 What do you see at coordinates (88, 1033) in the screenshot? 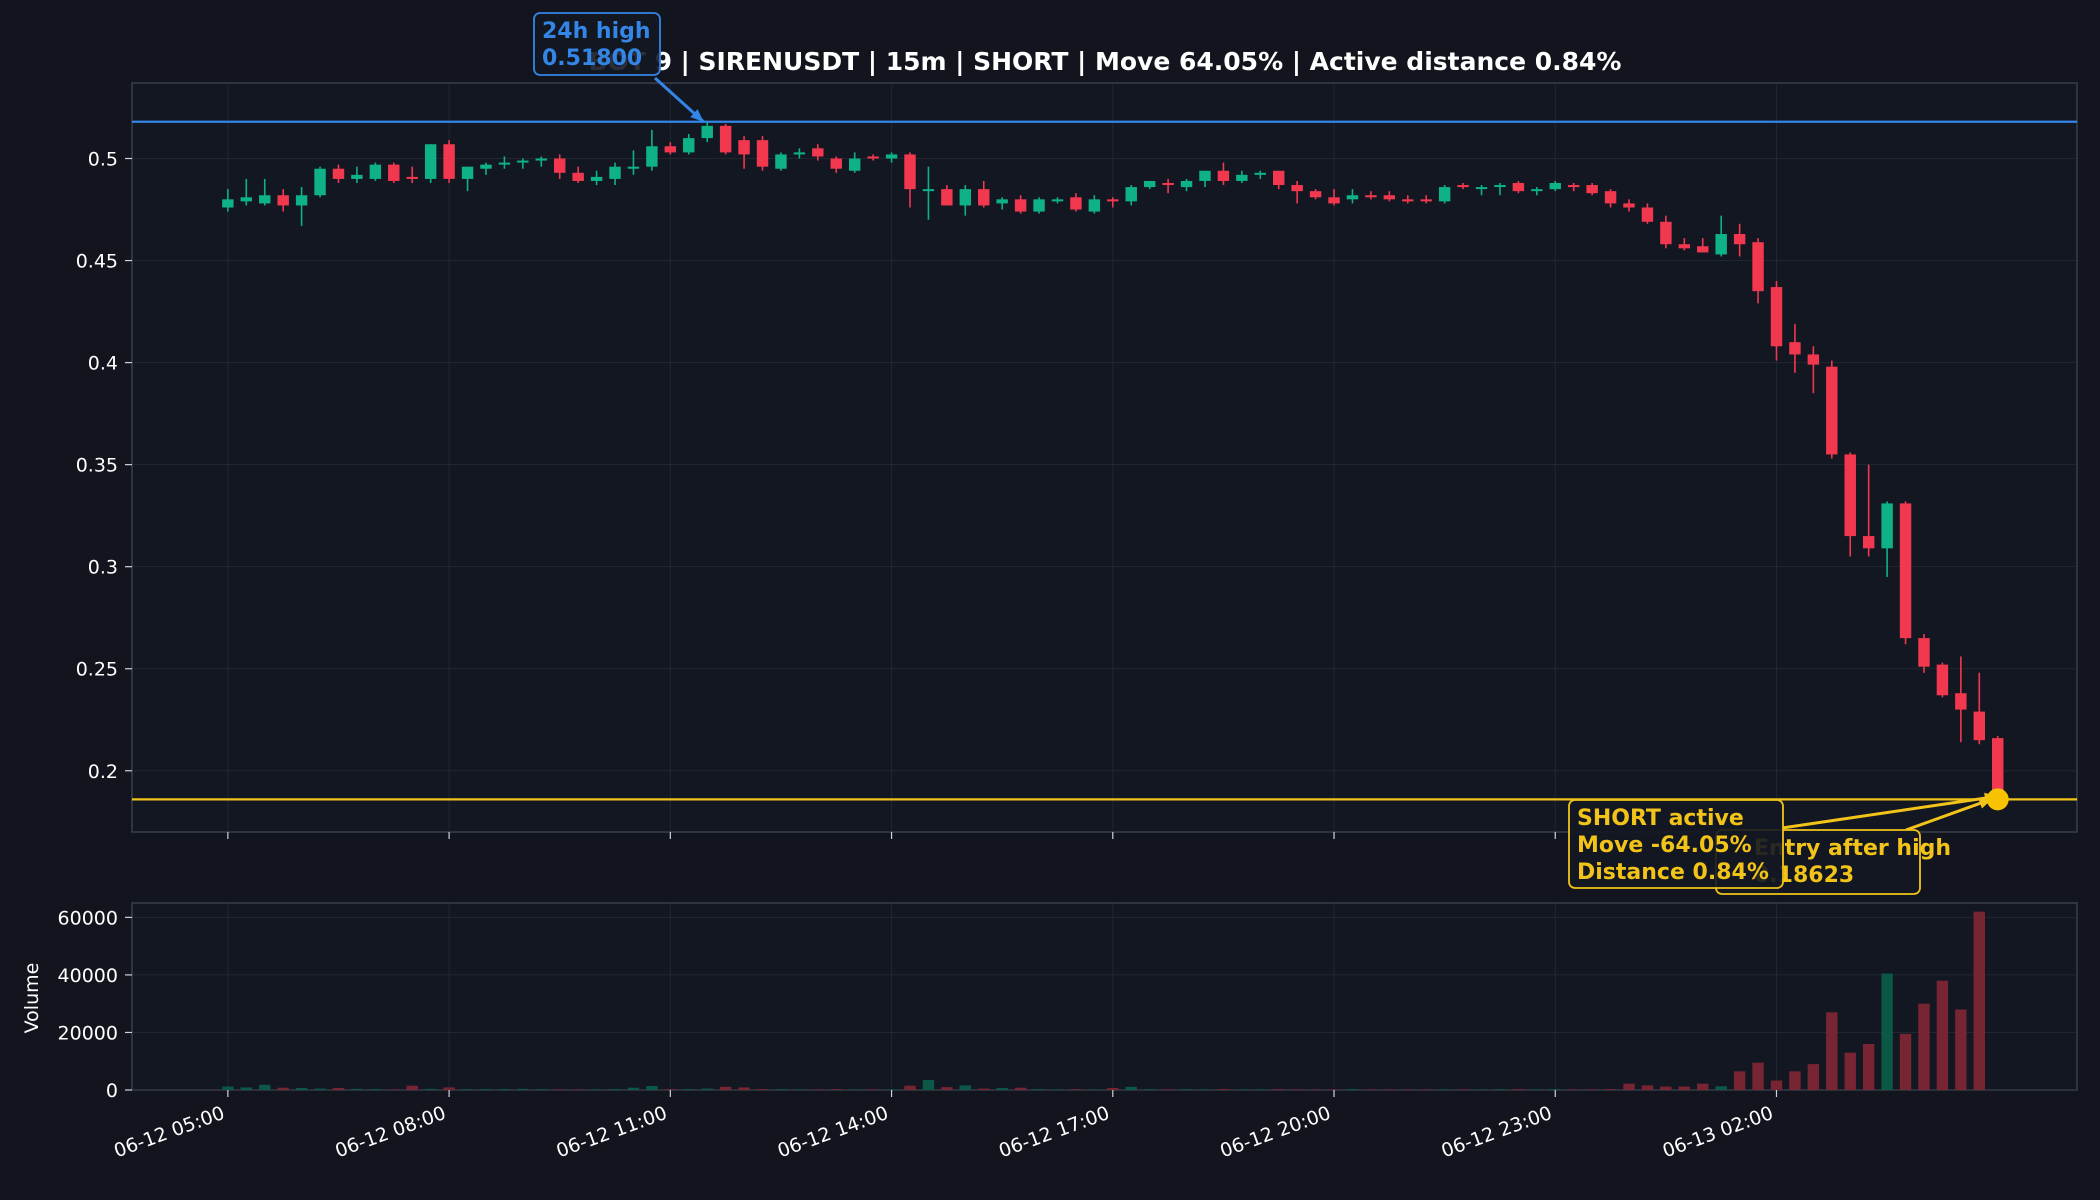
I see `volume-tick-label: 20000` at bounding box center [88, 1033].